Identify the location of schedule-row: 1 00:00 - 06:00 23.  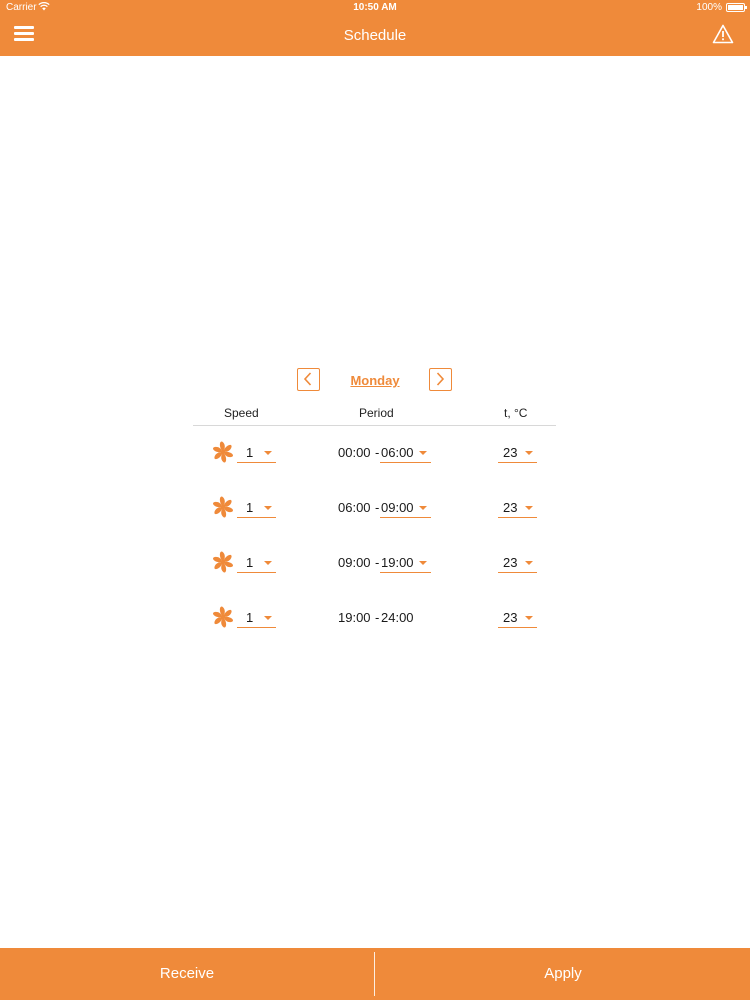
(375, 455).